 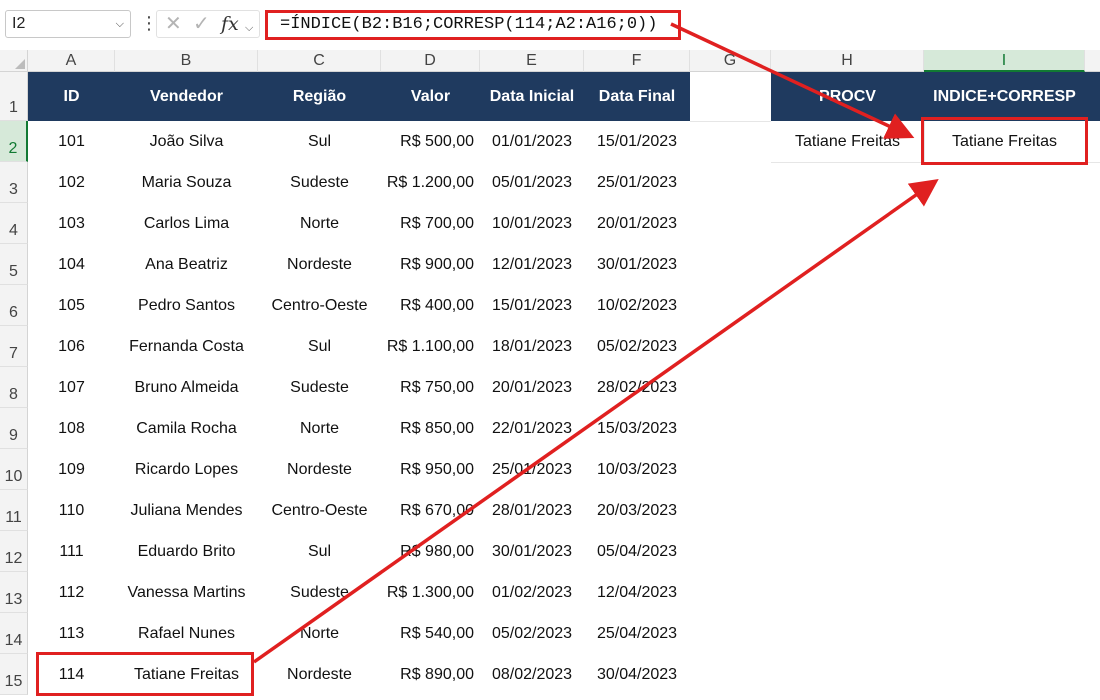 I want to click on select-all-corner, so click(x=14, y=61).